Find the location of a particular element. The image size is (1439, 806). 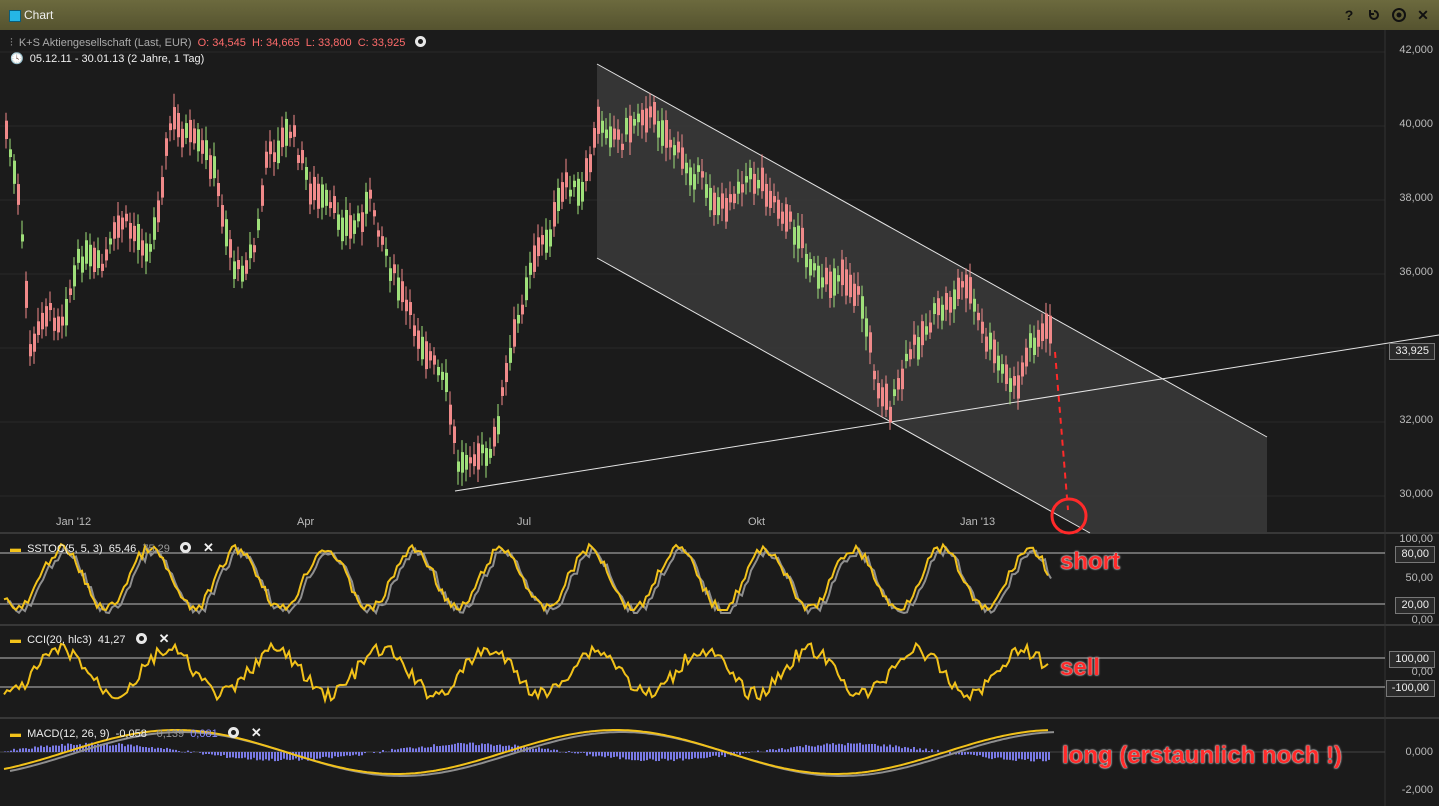

cci-legend: ▬ CCI(20, hlc3) 41,27 ✕ is located at coordinates (90, 639).